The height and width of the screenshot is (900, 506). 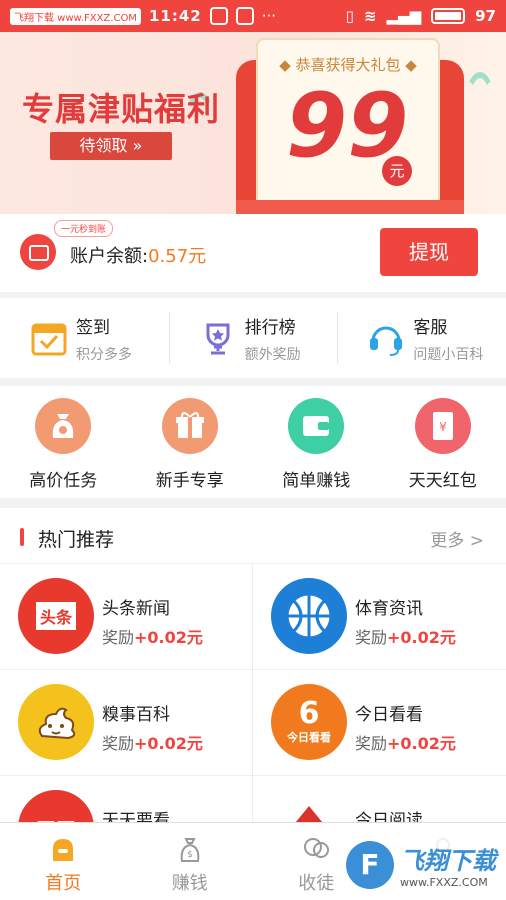 I want to click on feature-row: 签到 积分多多 排行榜 额外奖励 客服 问题小百科, so click(x=253, y=338).